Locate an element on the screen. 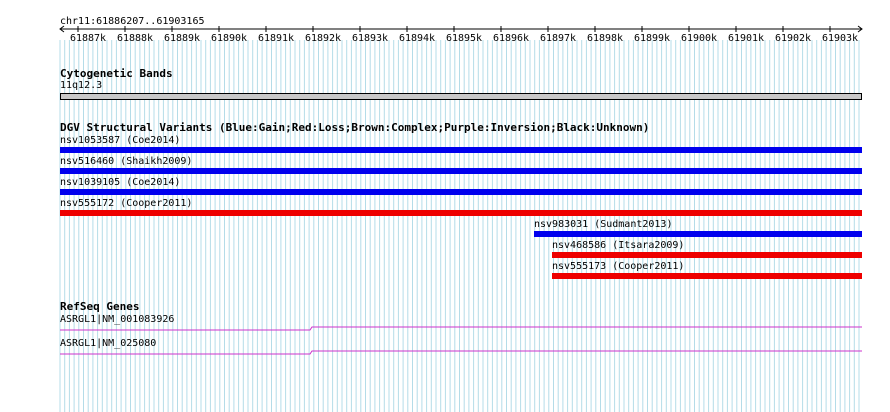 This screenshot has width=890, height=412. cytoband-label: 11q12.3 is located at coordinates (81, 85).